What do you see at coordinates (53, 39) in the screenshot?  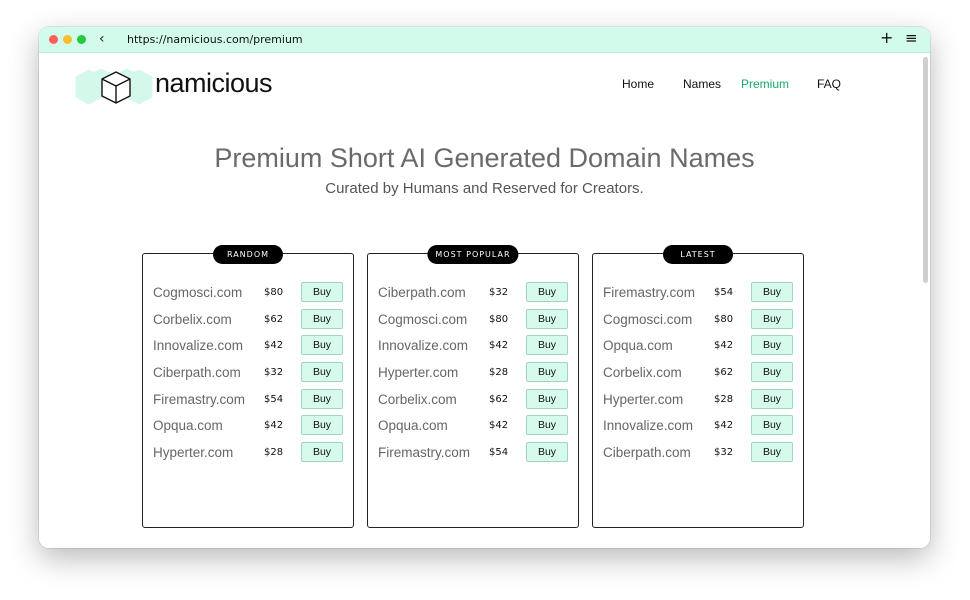 I see `close-window-button` at bounding box center [53, 39].